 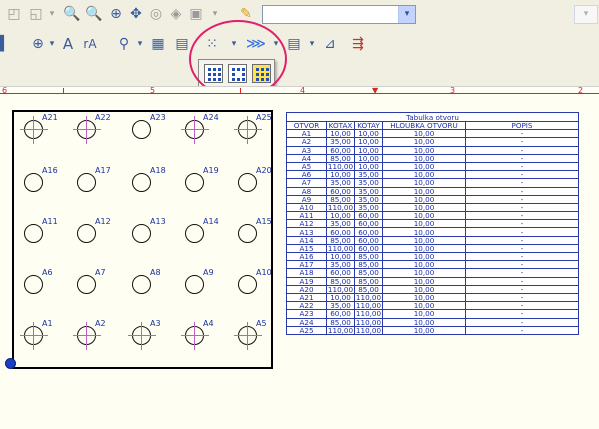 What do you see at coordinates (68, 44) in the screenshot?
I see `text-icon: A` at bounding box center [68, 44].